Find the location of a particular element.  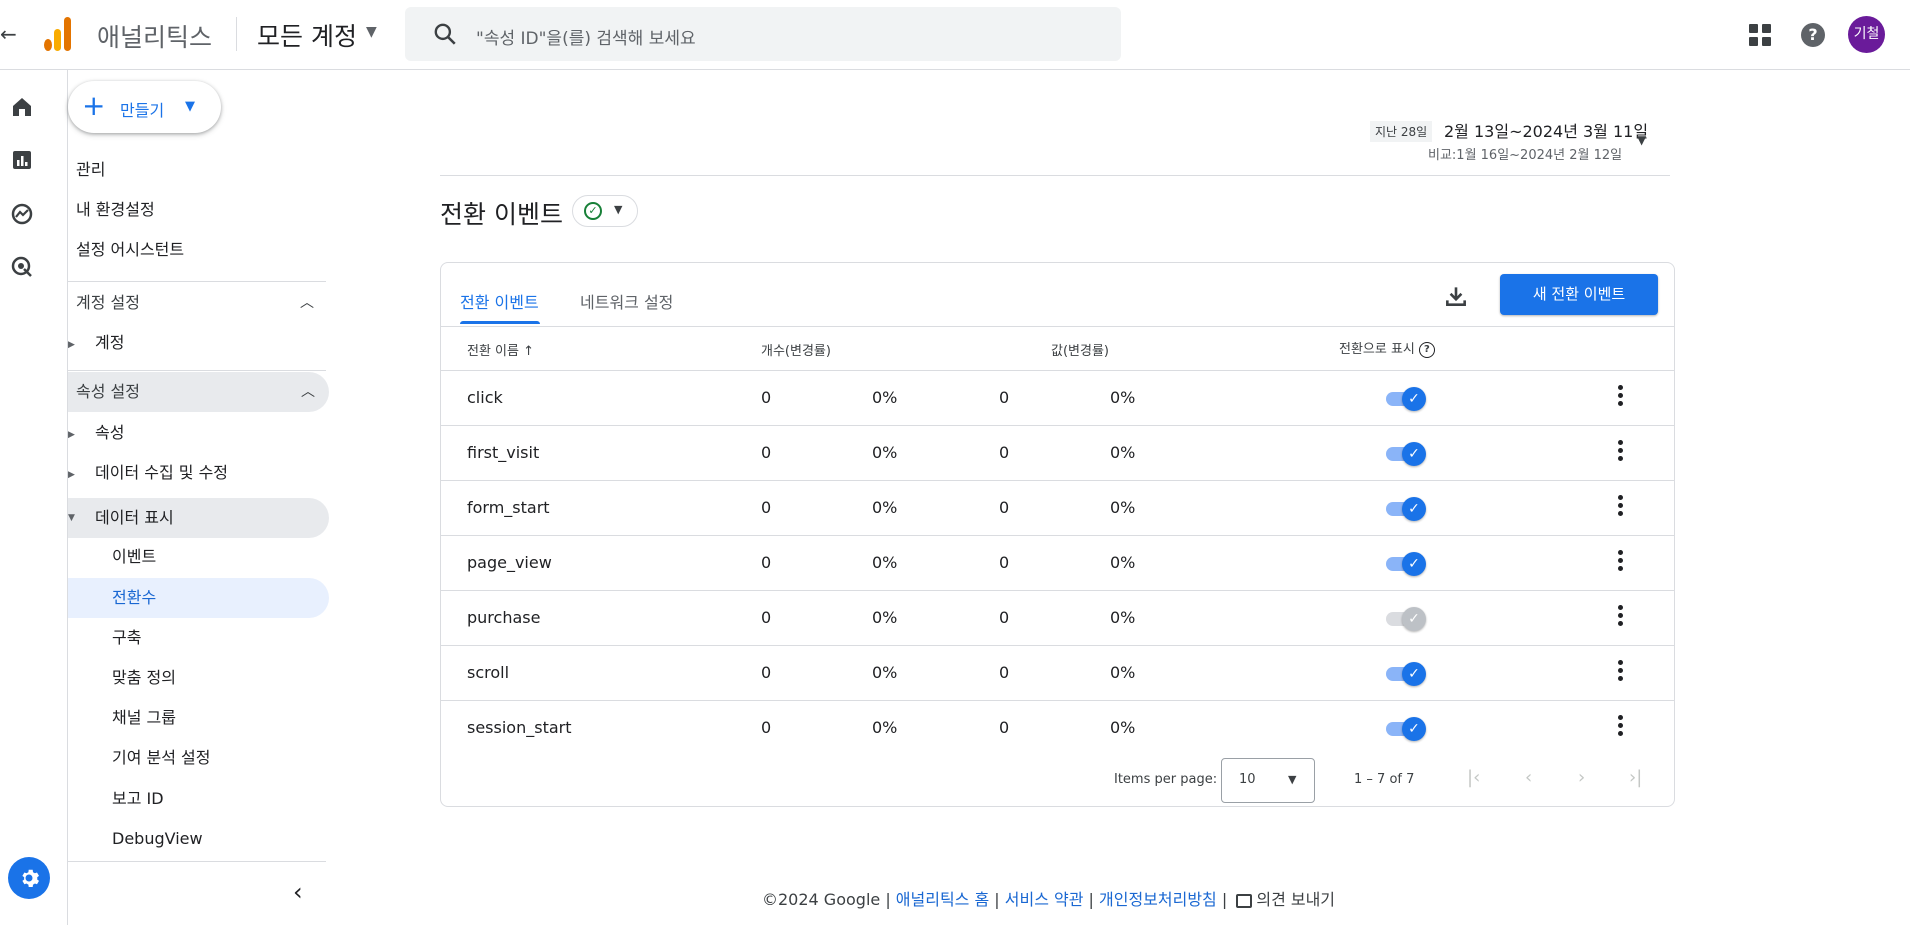

account-caret-icon: ▼ is located at coordinates (371, 32).